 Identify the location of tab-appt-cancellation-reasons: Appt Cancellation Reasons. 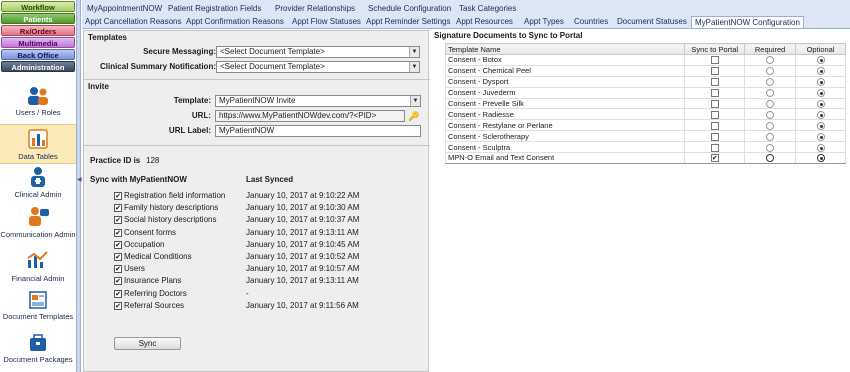
(133, 21).